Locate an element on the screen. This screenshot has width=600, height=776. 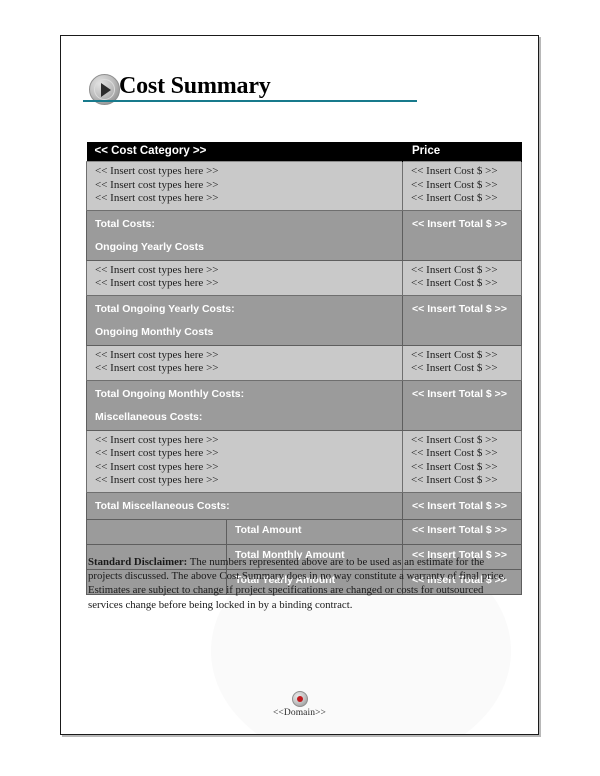
summary-value-total-amount: << Insert Total $ >> is located at coordinates (462, 531).